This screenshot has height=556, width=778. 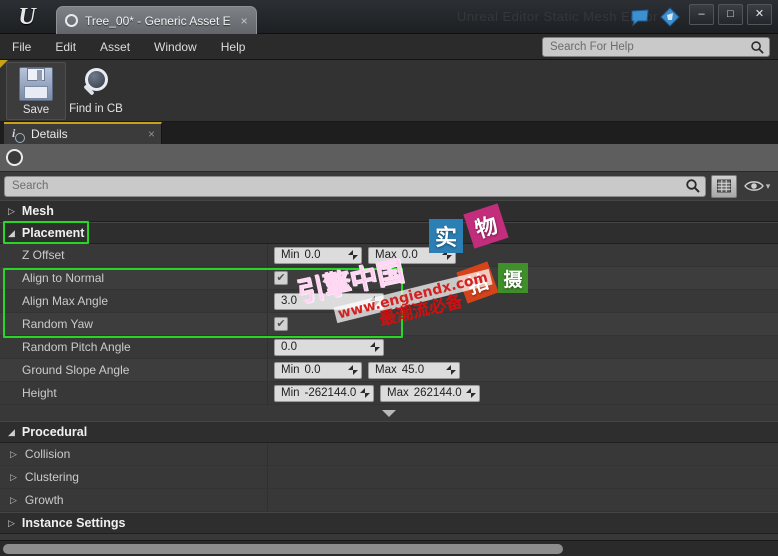 I want to click on subcategory-clustering-label: Clustering, so click(x=51, y=477).